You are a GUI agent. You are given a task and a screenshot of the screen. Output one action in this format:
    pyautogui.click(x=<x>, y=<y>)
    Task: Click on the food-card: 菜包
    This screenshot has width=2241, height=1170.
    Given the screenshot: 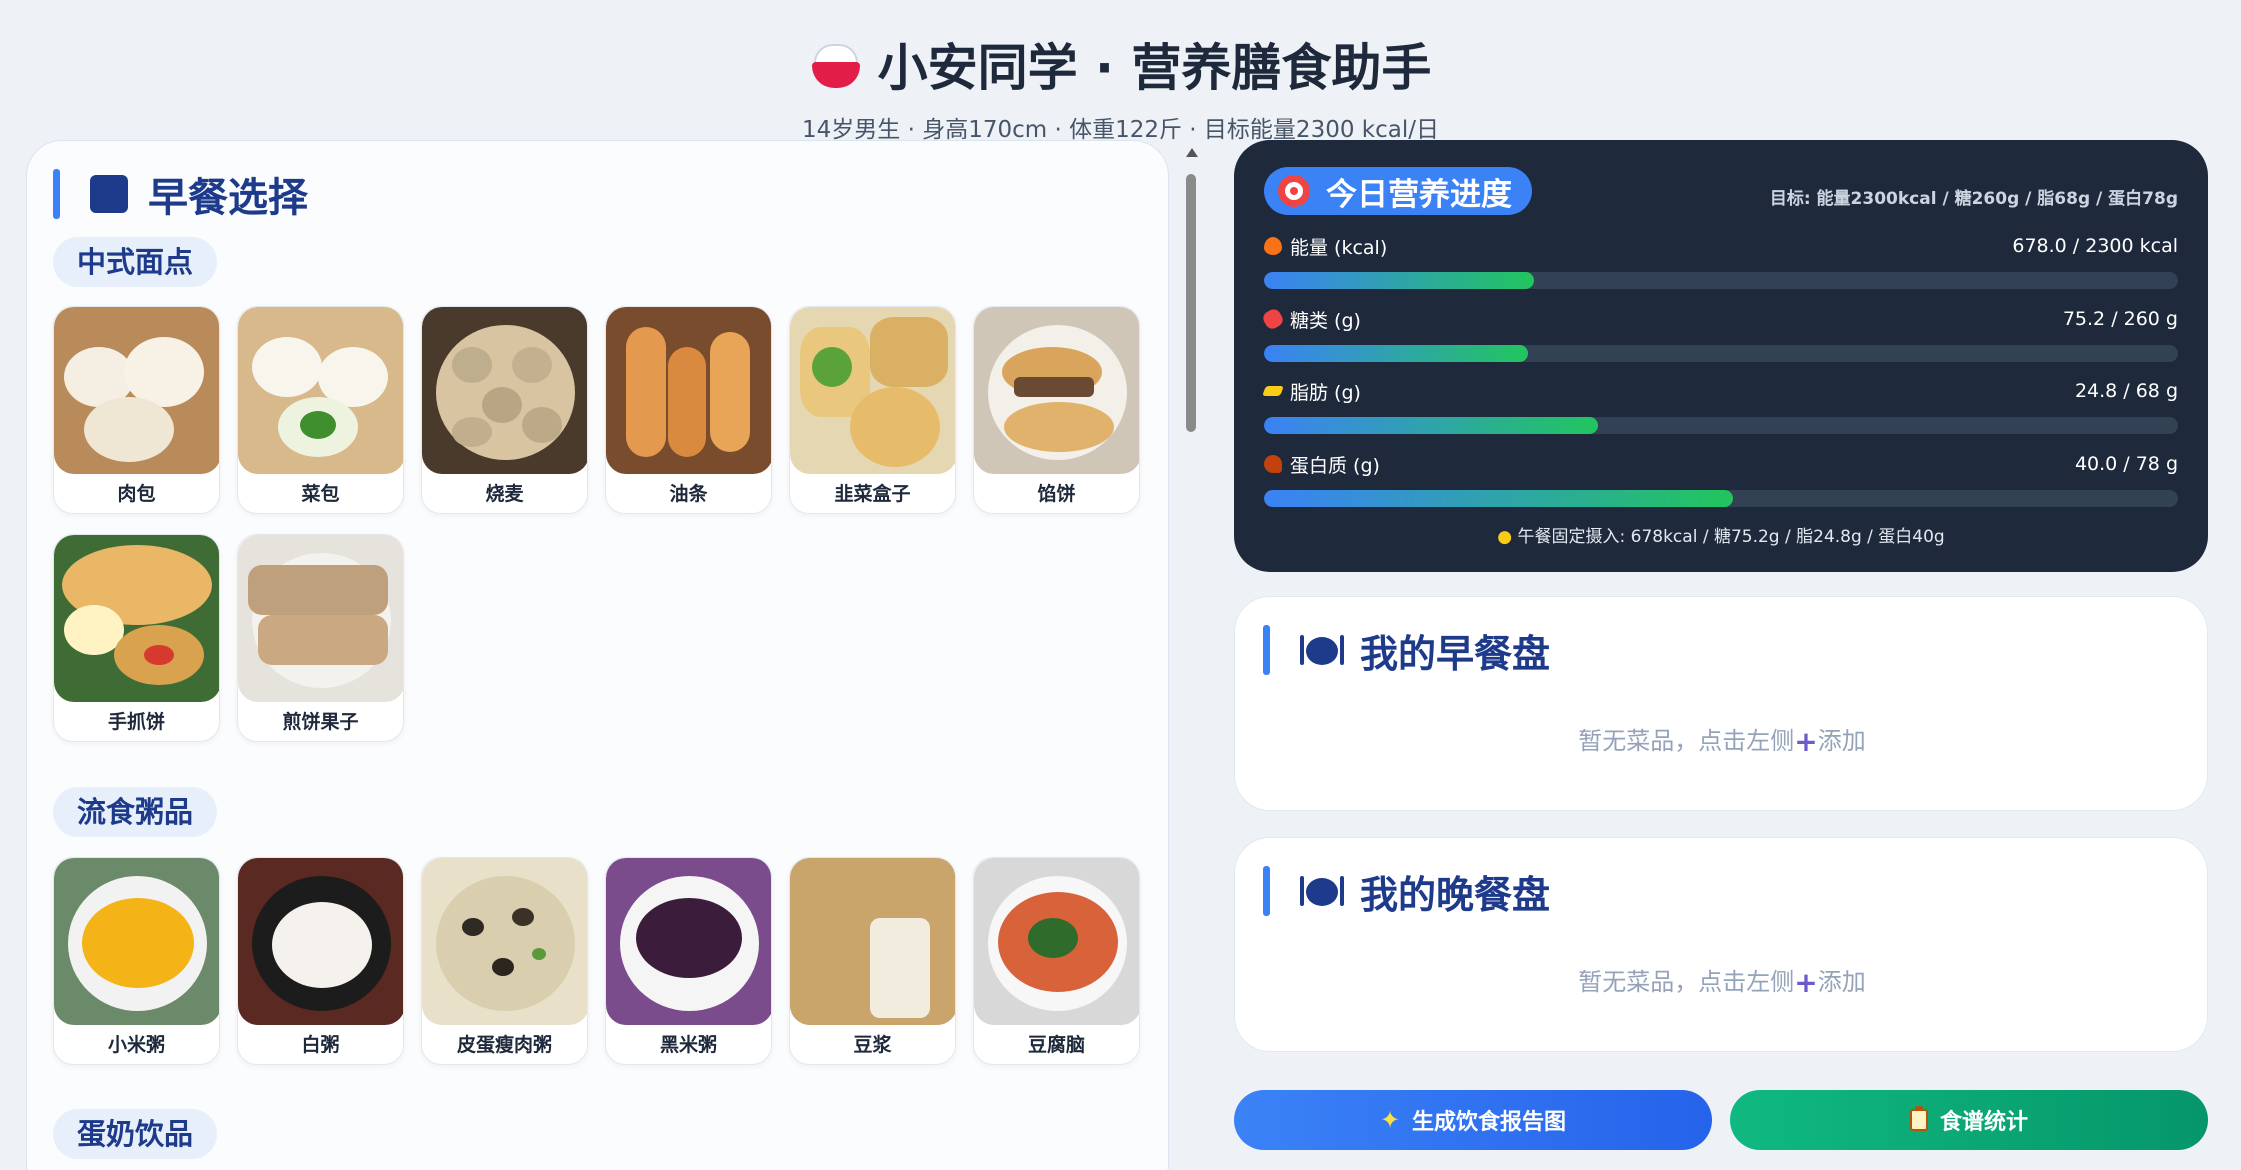 What is the action you would take?
    pyautogui.click(x=320, y=410)
    